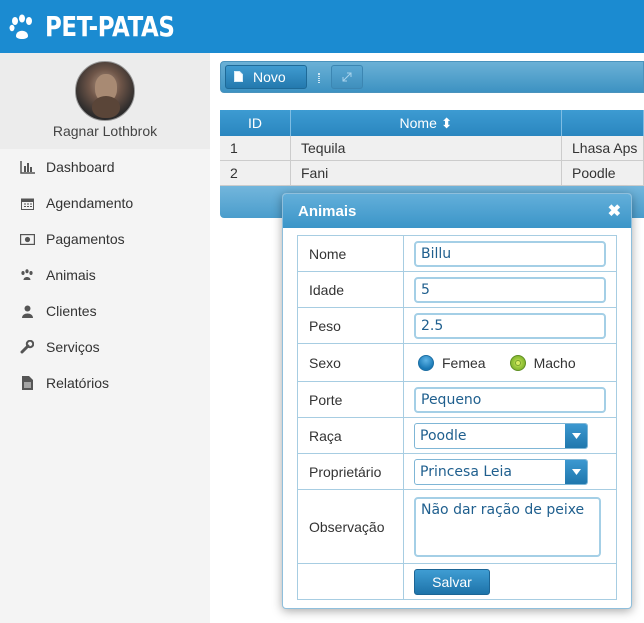  I want to click on idade-label: Idade, so click(350, 289).